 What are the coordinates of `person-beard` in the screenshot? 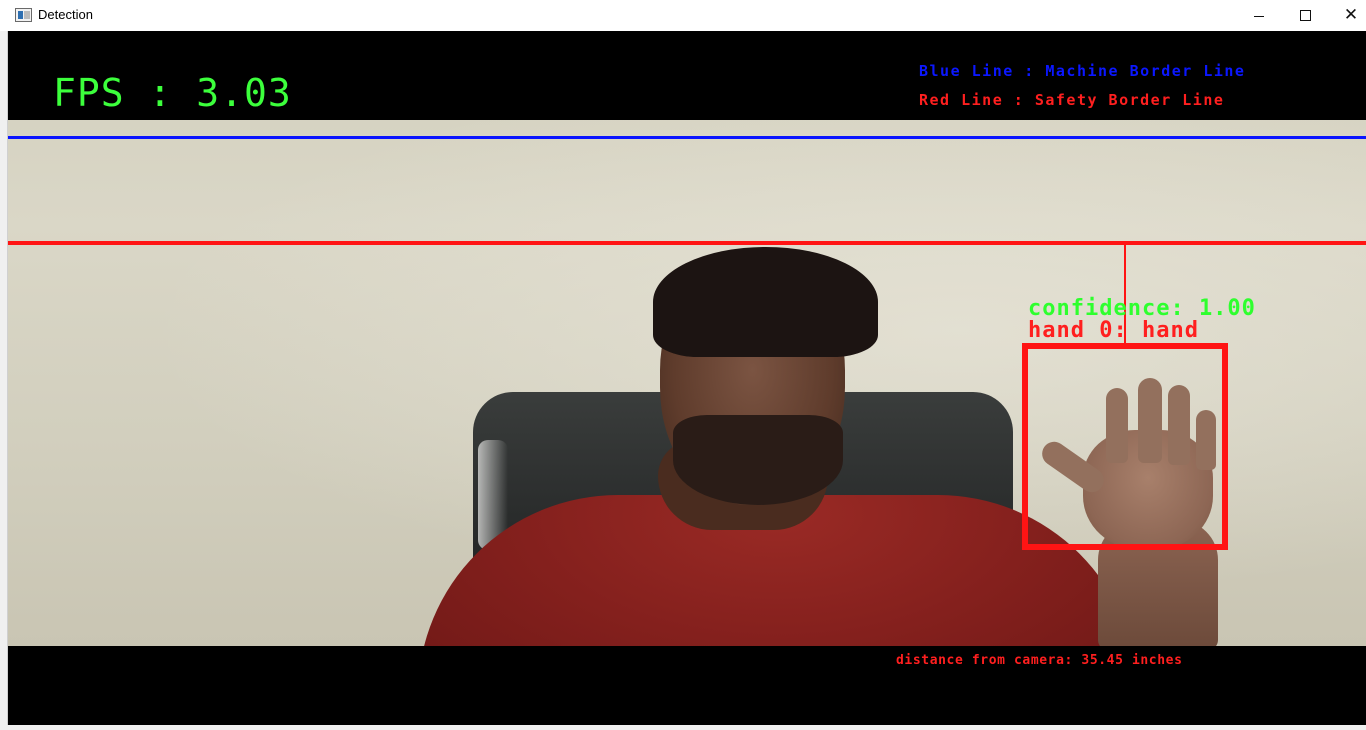 It's located at (758, 460).